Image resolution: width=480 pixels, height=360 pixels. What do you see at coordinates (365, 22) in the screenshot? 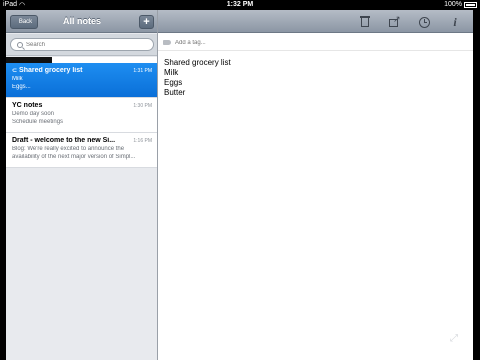
I see `trash-icon` at bounding box center [365, 22].